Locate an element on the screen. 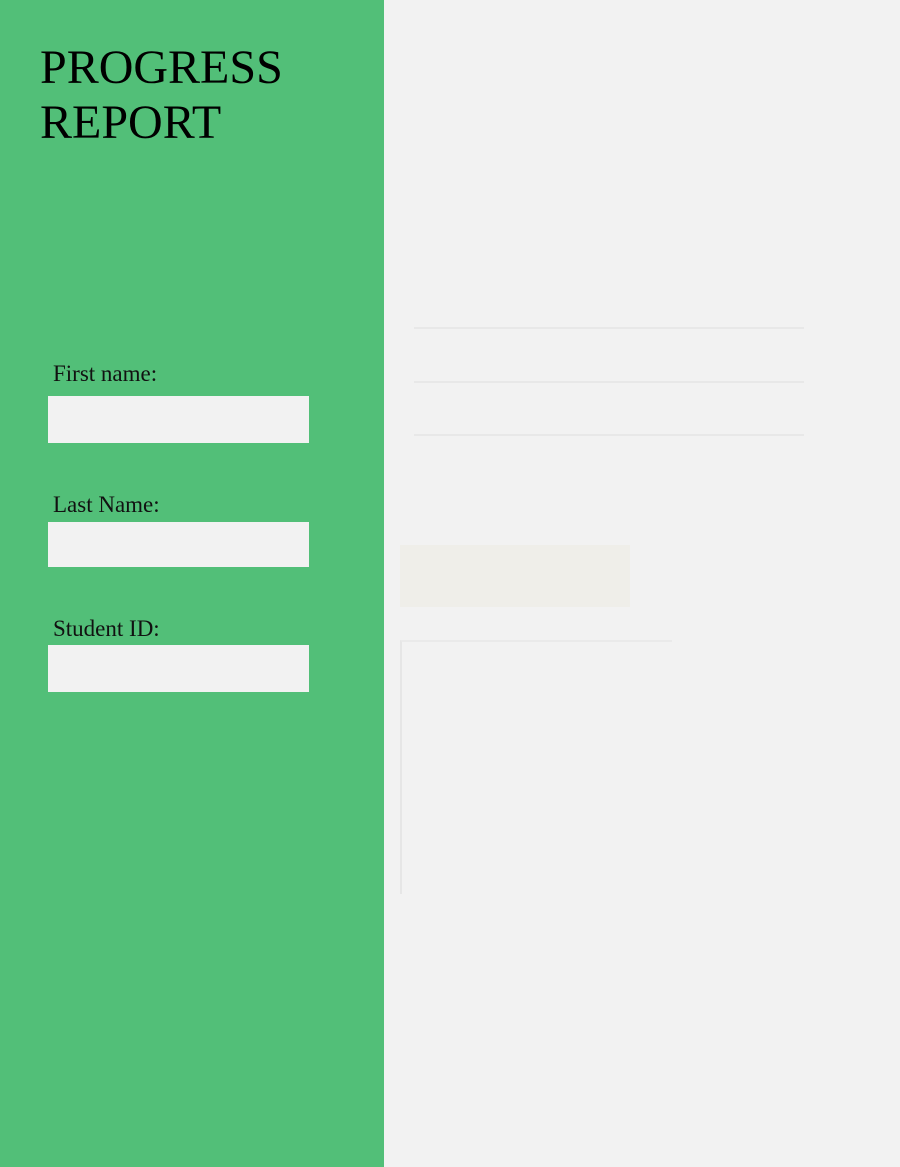  student-id-input is located at coordinates (178, 668).